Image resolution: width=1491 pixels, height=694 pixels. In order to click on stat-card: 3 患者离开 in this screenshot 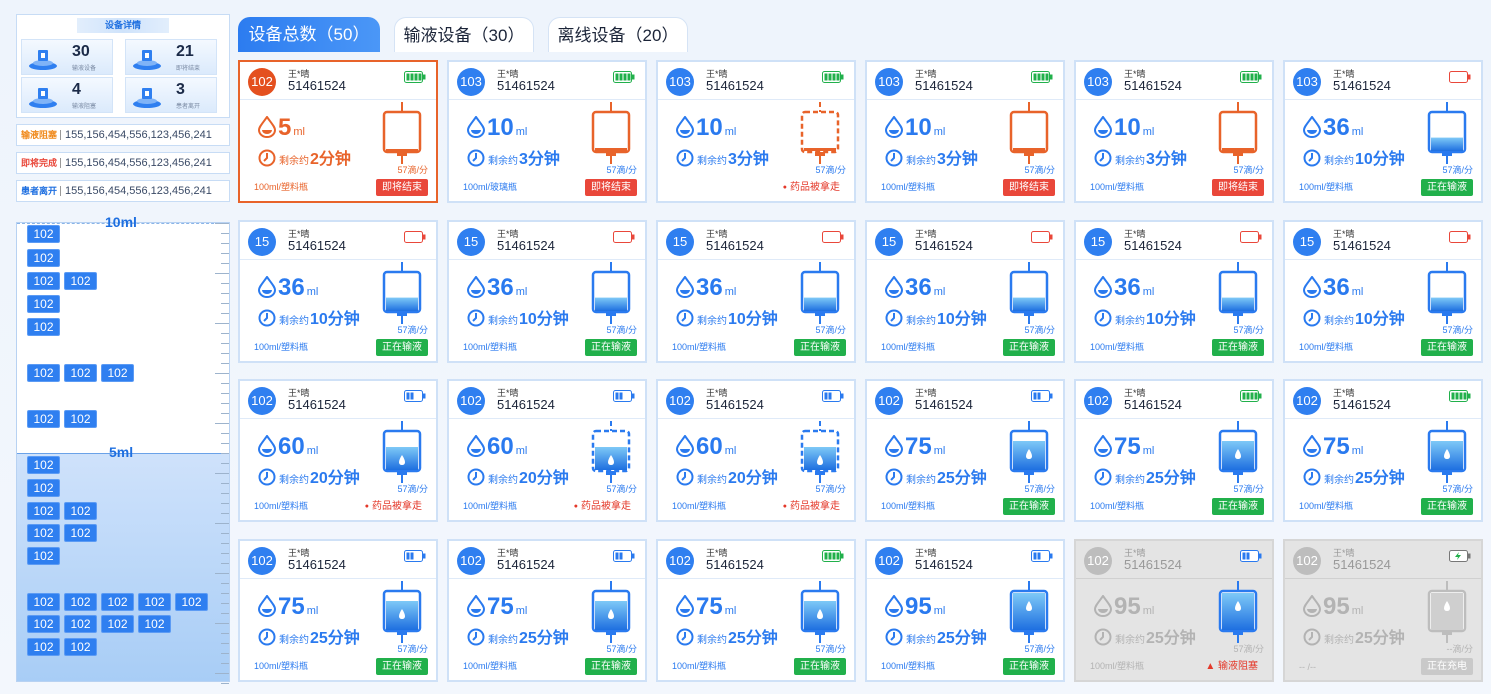, I will do `click(171, 95)`.